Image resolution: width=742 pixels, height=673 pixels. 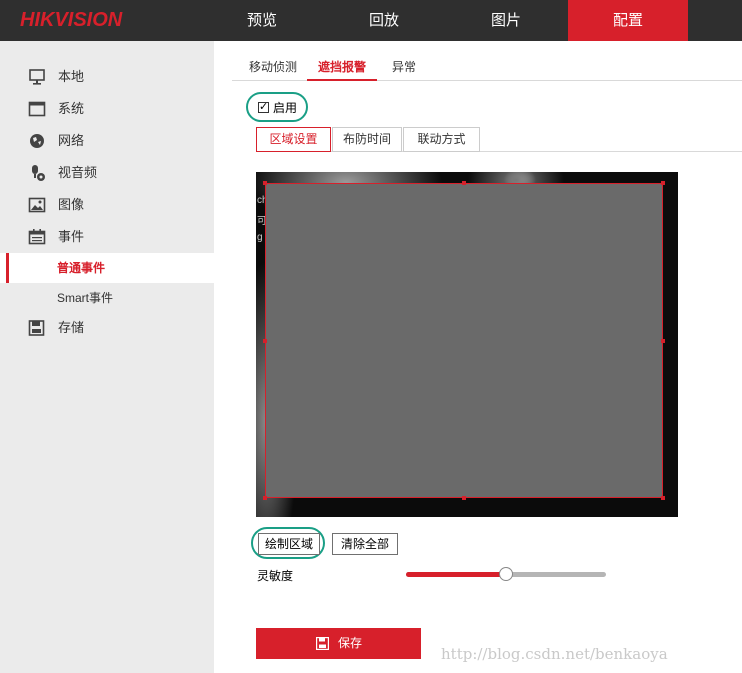 What do you see at coordinates (107, 268) in the screenshot?
I see `sidebar-subitem-normal-event: 普通事件` at bounding box center [107, 268].